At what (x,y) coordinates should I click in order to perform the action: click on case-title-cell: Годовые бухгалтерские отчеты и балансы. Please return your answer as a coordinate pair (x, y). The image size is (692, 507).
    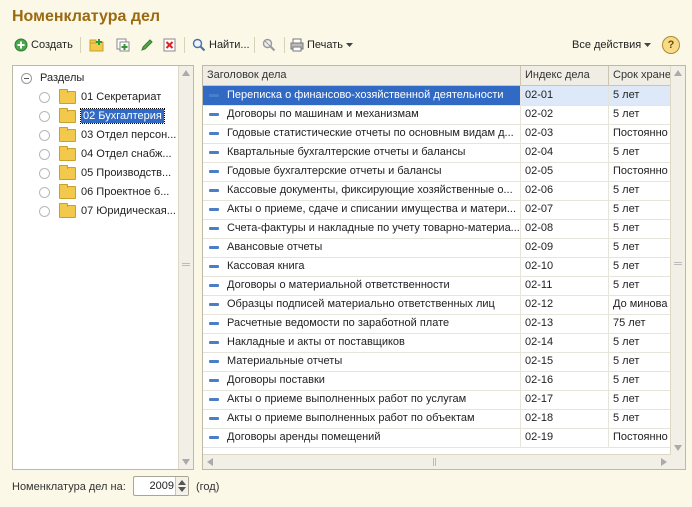
    Looking at the image, I should click on (362, 171).